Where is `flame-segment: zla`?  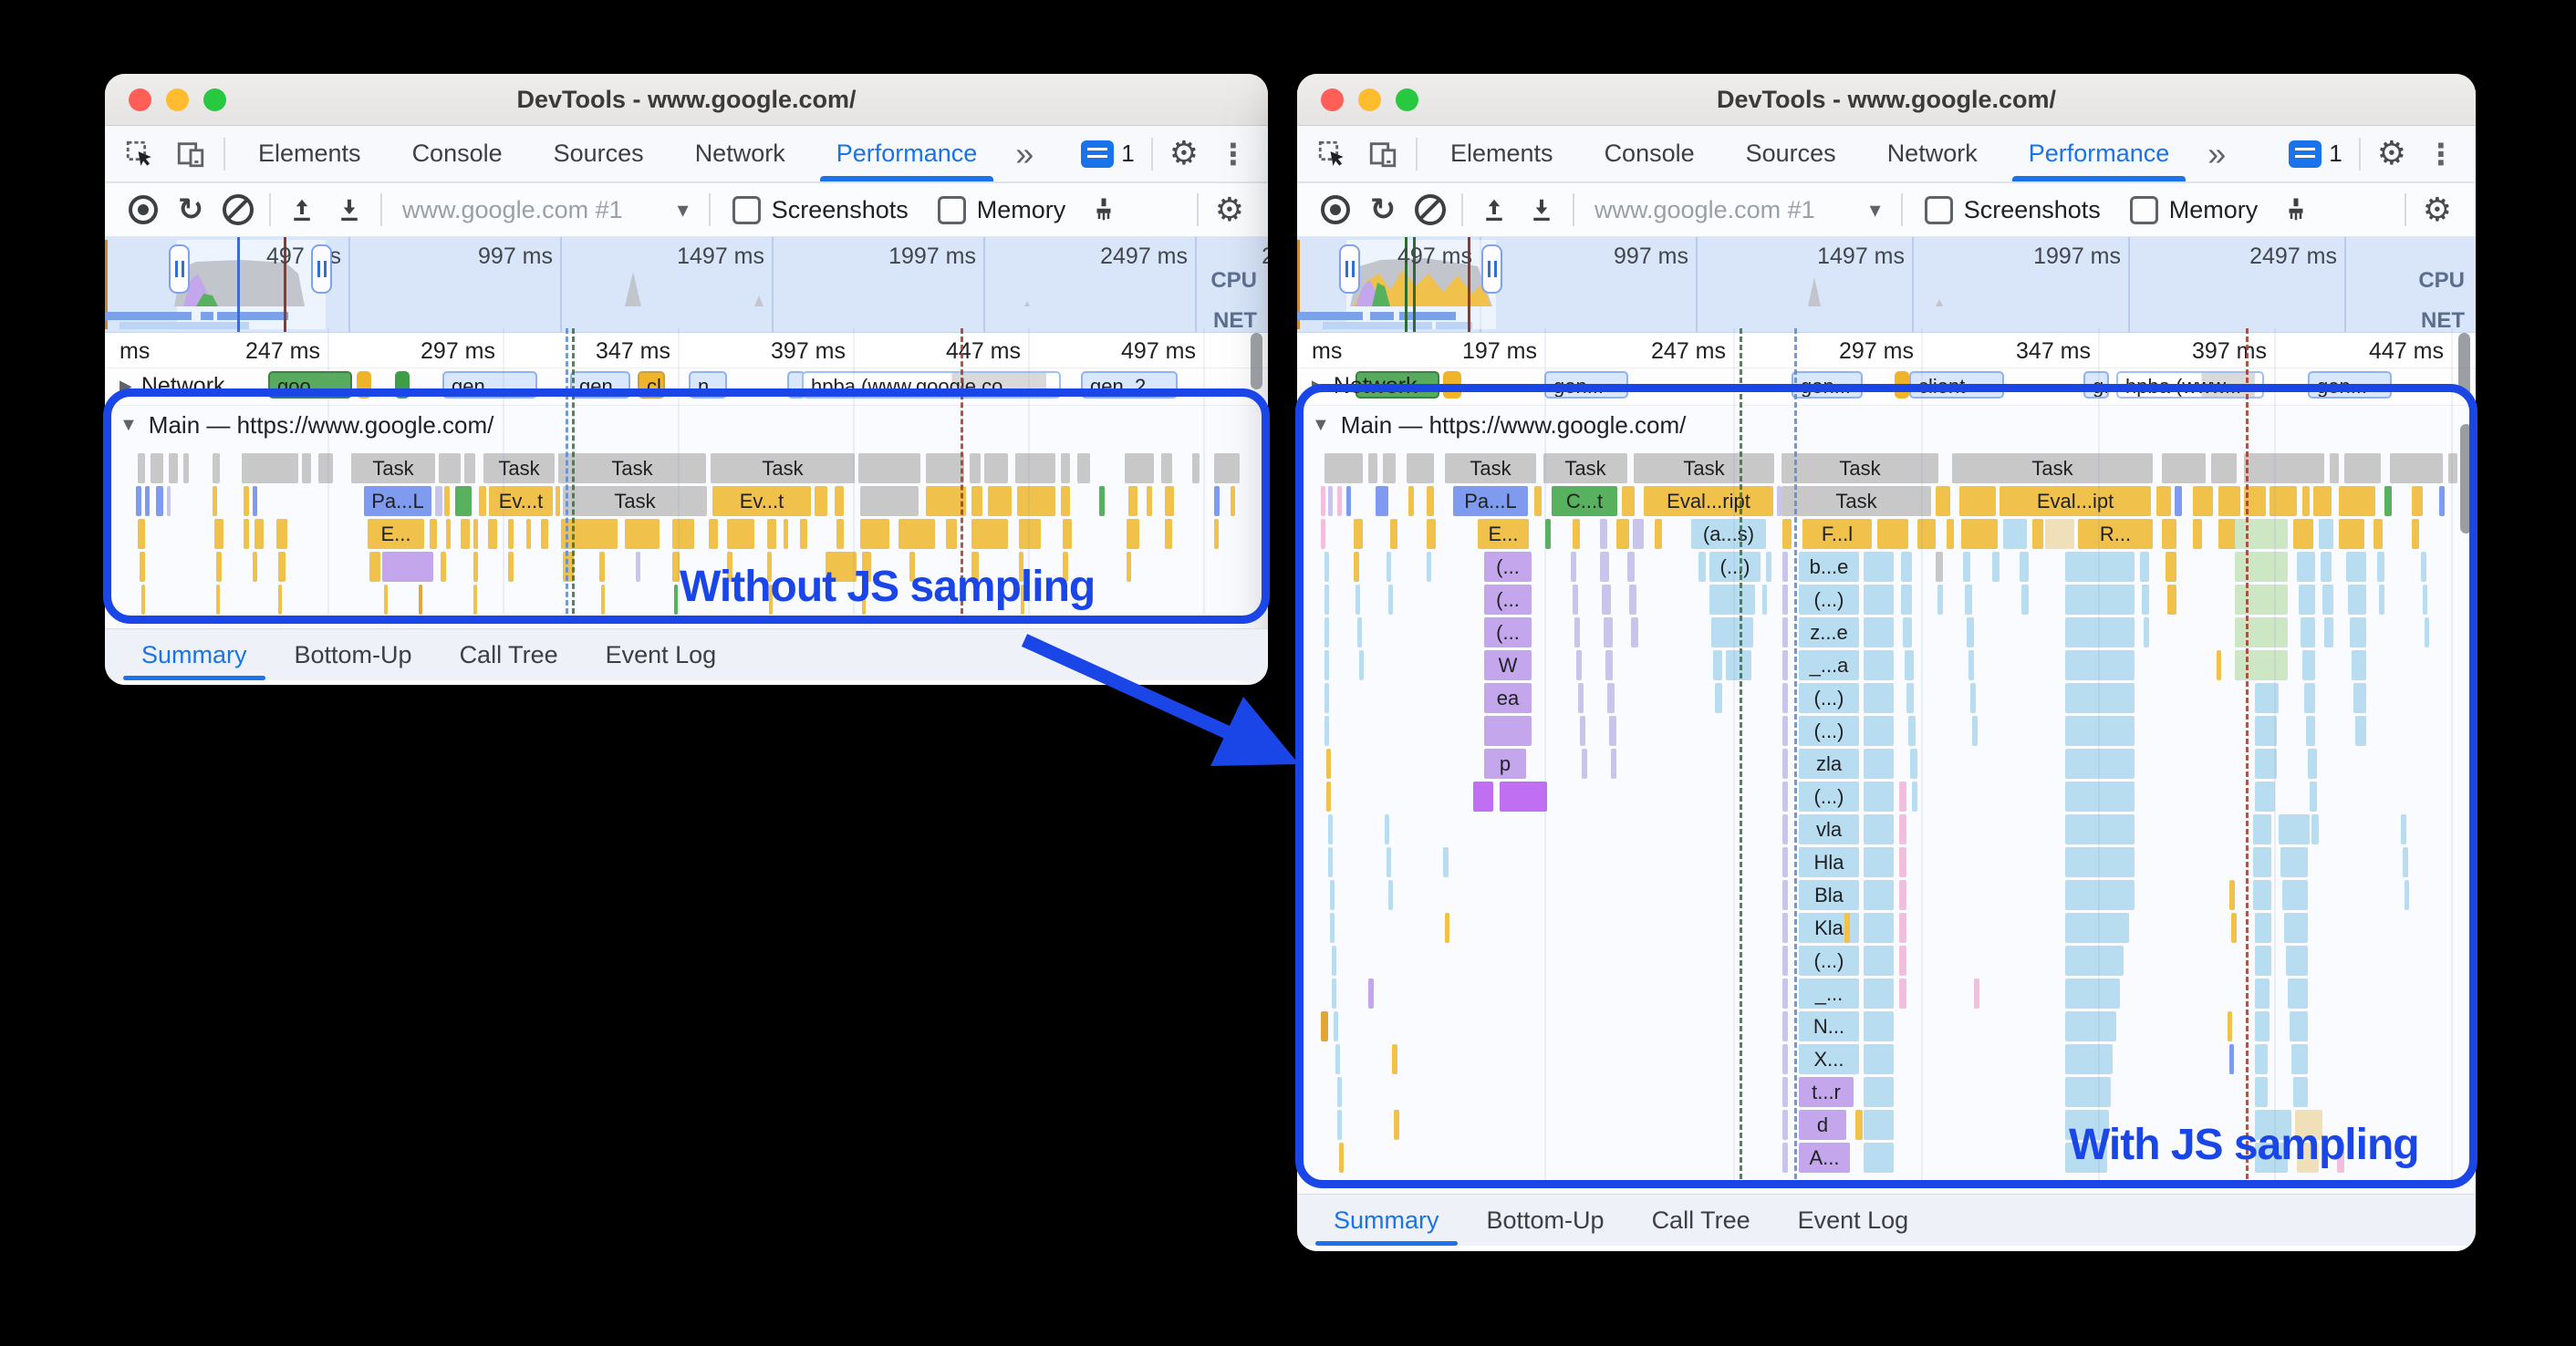
flame-segment: zla is located at coordinates (1829, 764).